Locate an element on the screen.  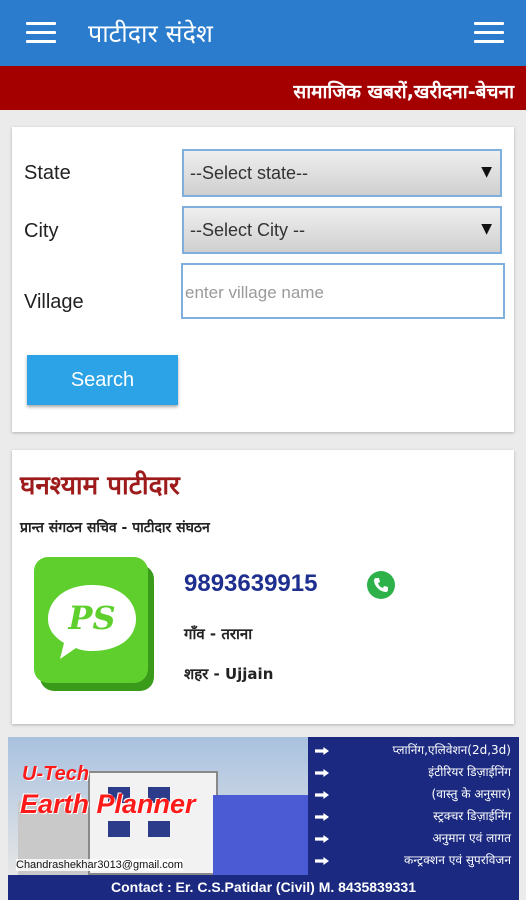
ad-brand-line1: U-Tech is located at coordinates (56, 774).